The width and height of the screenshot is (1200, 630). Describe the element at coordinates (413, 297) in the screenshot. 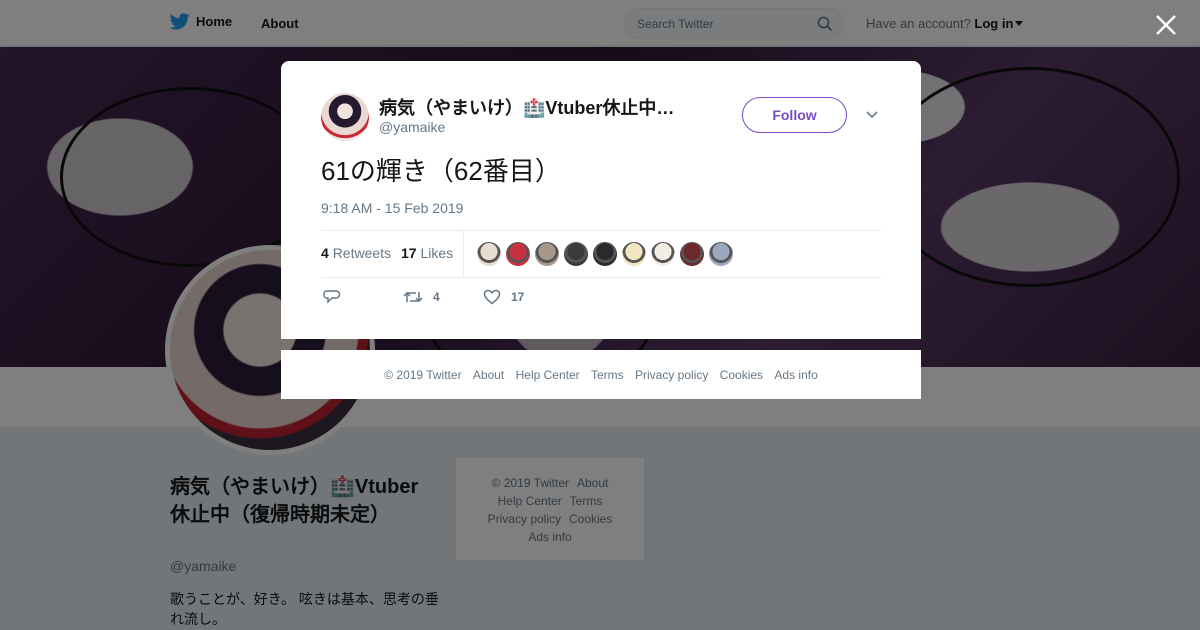

I see `retweet-icon` at that location.